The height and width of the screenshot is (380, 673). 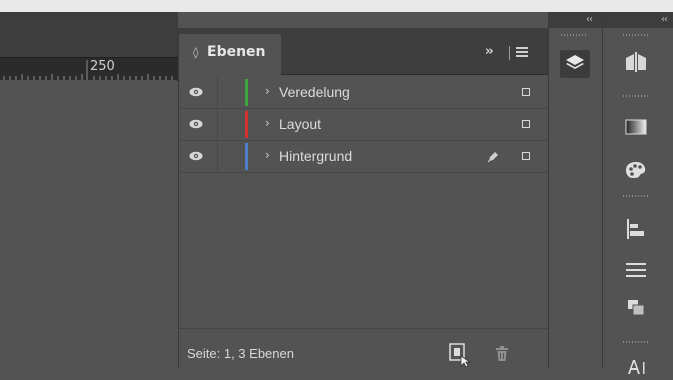 What do you see at coordinates (636, 228) in the screenshot?
I see `align-icon` at bounding box center [636, 228].